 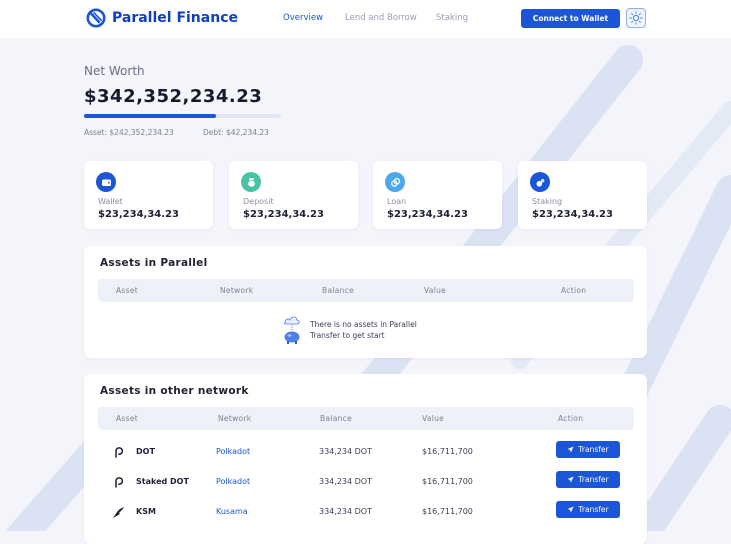 What do you see at coordinates (118, 512) in the screenshot?
I see `kusama-icon` at bounding box center [118, 512].